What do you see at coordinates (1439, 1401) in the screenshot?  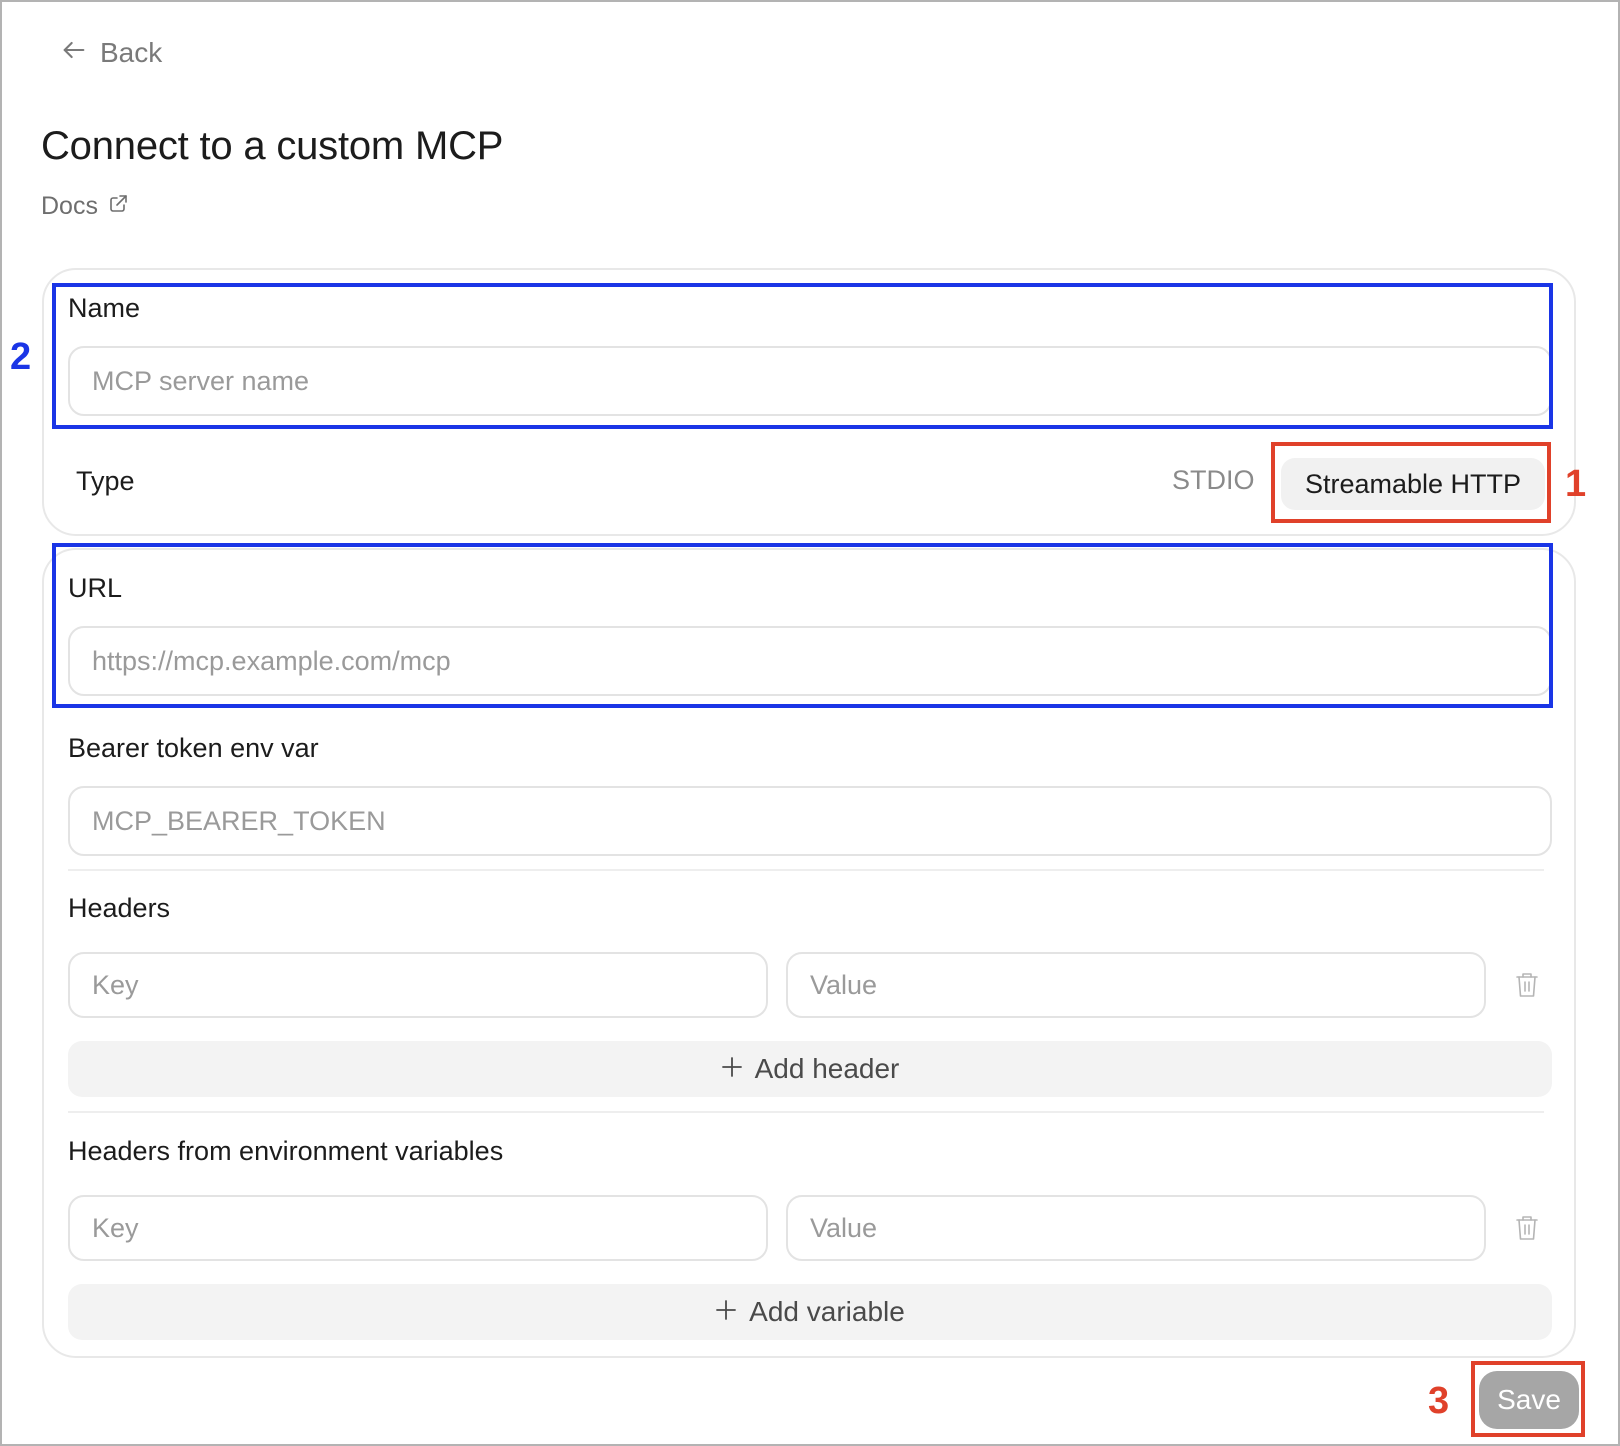 I see `annotation-number-3: 3` at bounding box center [1439, 1401].